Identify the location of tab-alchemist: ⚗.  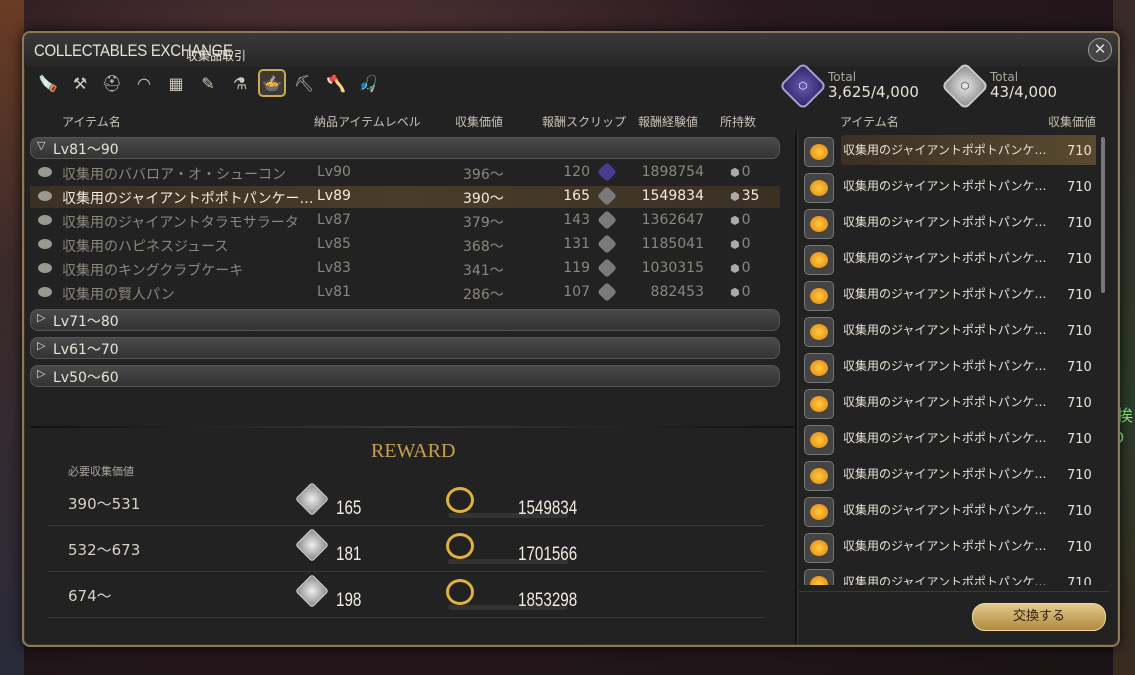
(240, 83).